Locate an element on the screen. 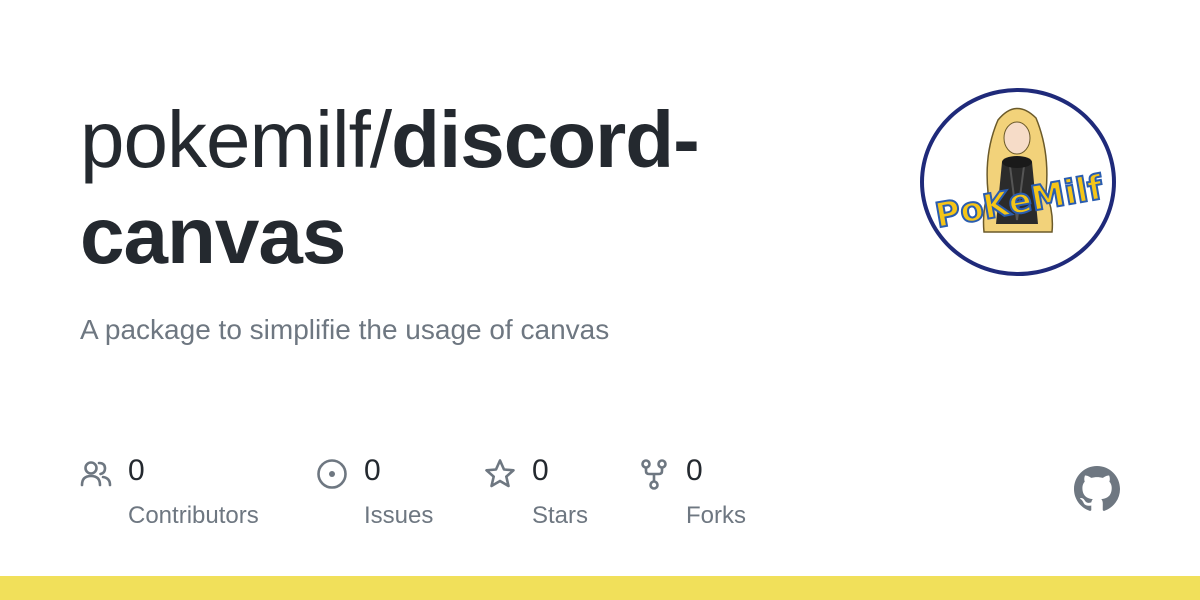  repo-owner: pokemilf/ is located at coordinates (236, 139).